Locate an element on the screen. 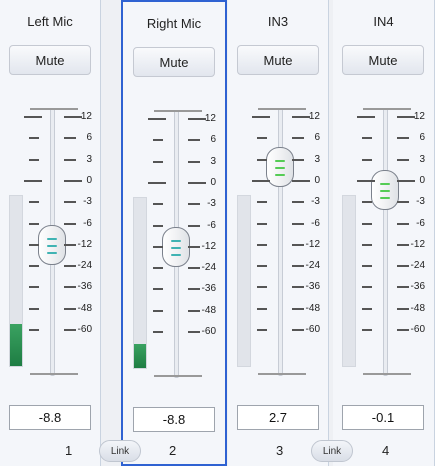  channel-name: Right Mic is located at coordinates (174, 23).